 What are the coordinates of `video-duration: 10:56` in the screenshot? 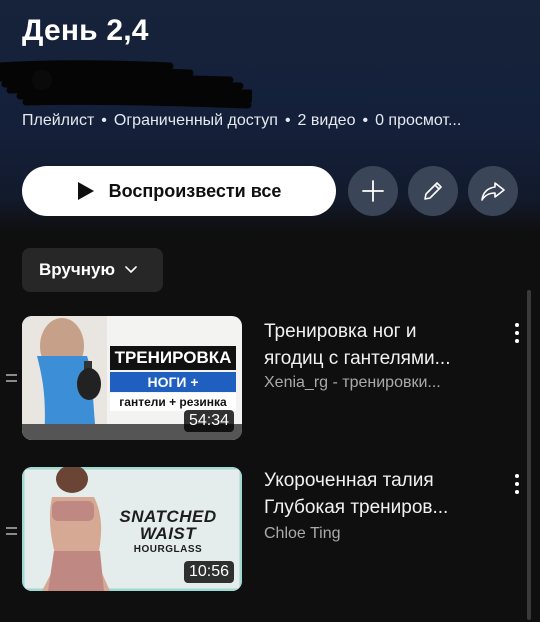 It's located at (208, 572).